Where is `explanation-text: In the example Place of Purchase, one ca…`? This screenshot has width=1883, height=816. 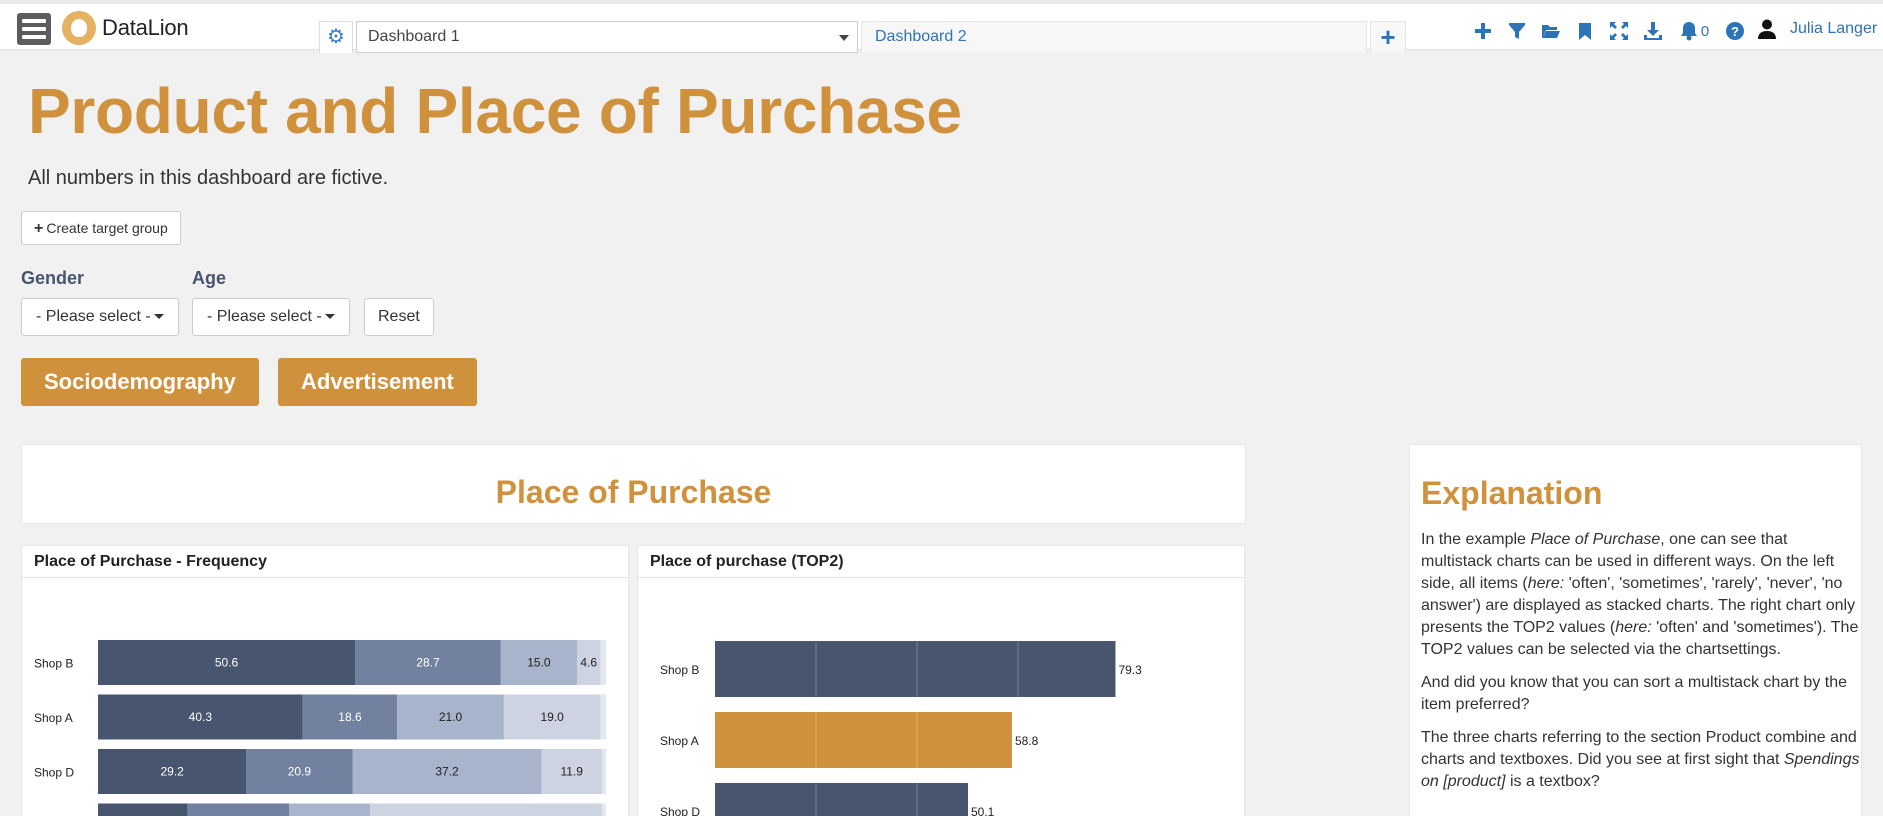 explanation-text: In the example Place of Purchase, one ca… is located at coordinates (1641, 666).